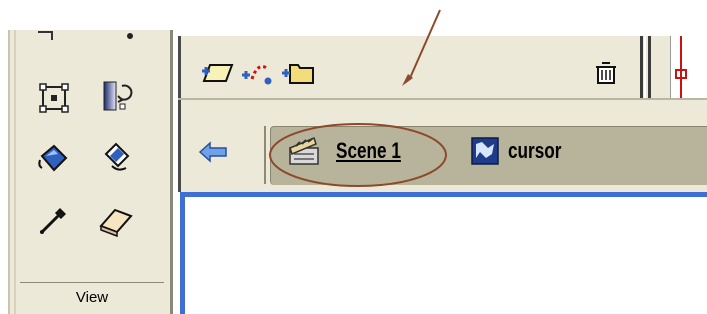  I want to click on back-arrow-icon, so click(212, 152).